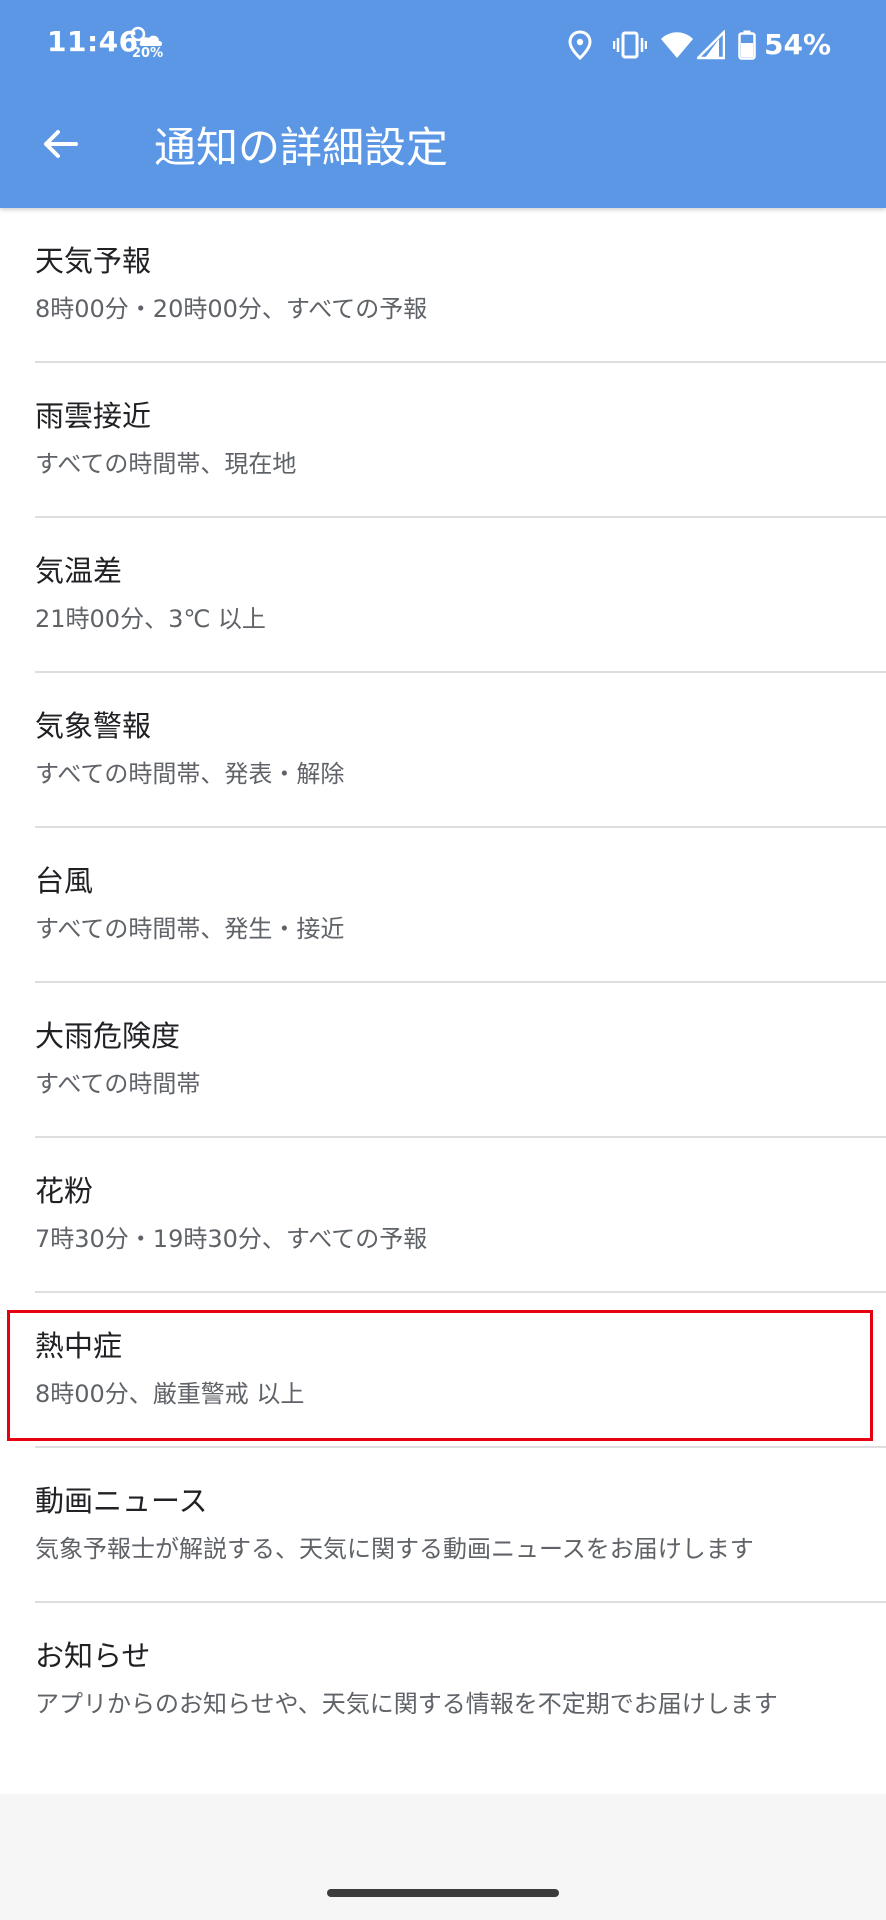  Describe the element at coordinates (711, 45) in the screenshot. I see `signal-icon` at that location.